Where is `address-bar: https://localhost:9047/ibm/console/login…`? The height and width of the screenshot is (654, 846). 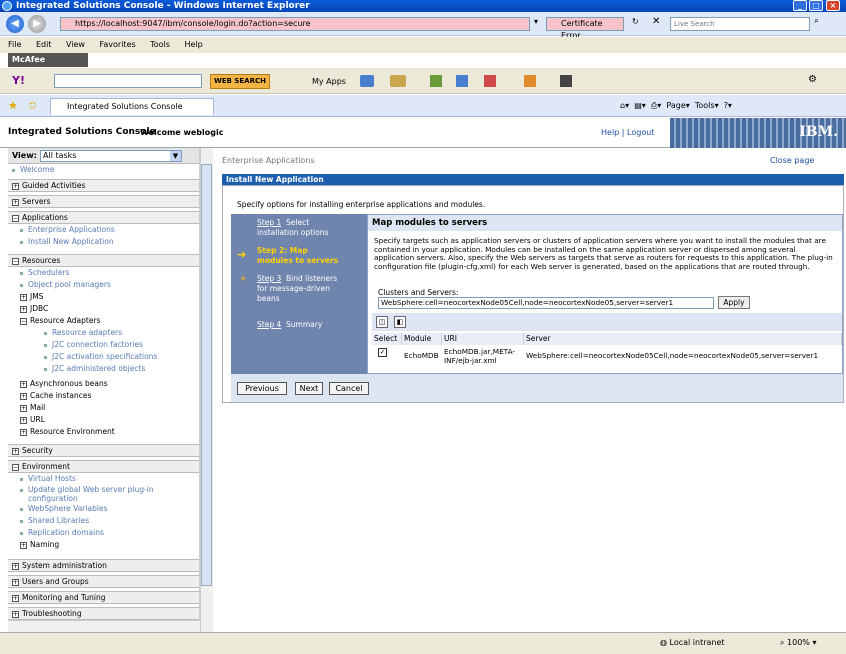
address-bar: https://localhost:9047/ibm/console/login… is located at coordinates (295, 24).